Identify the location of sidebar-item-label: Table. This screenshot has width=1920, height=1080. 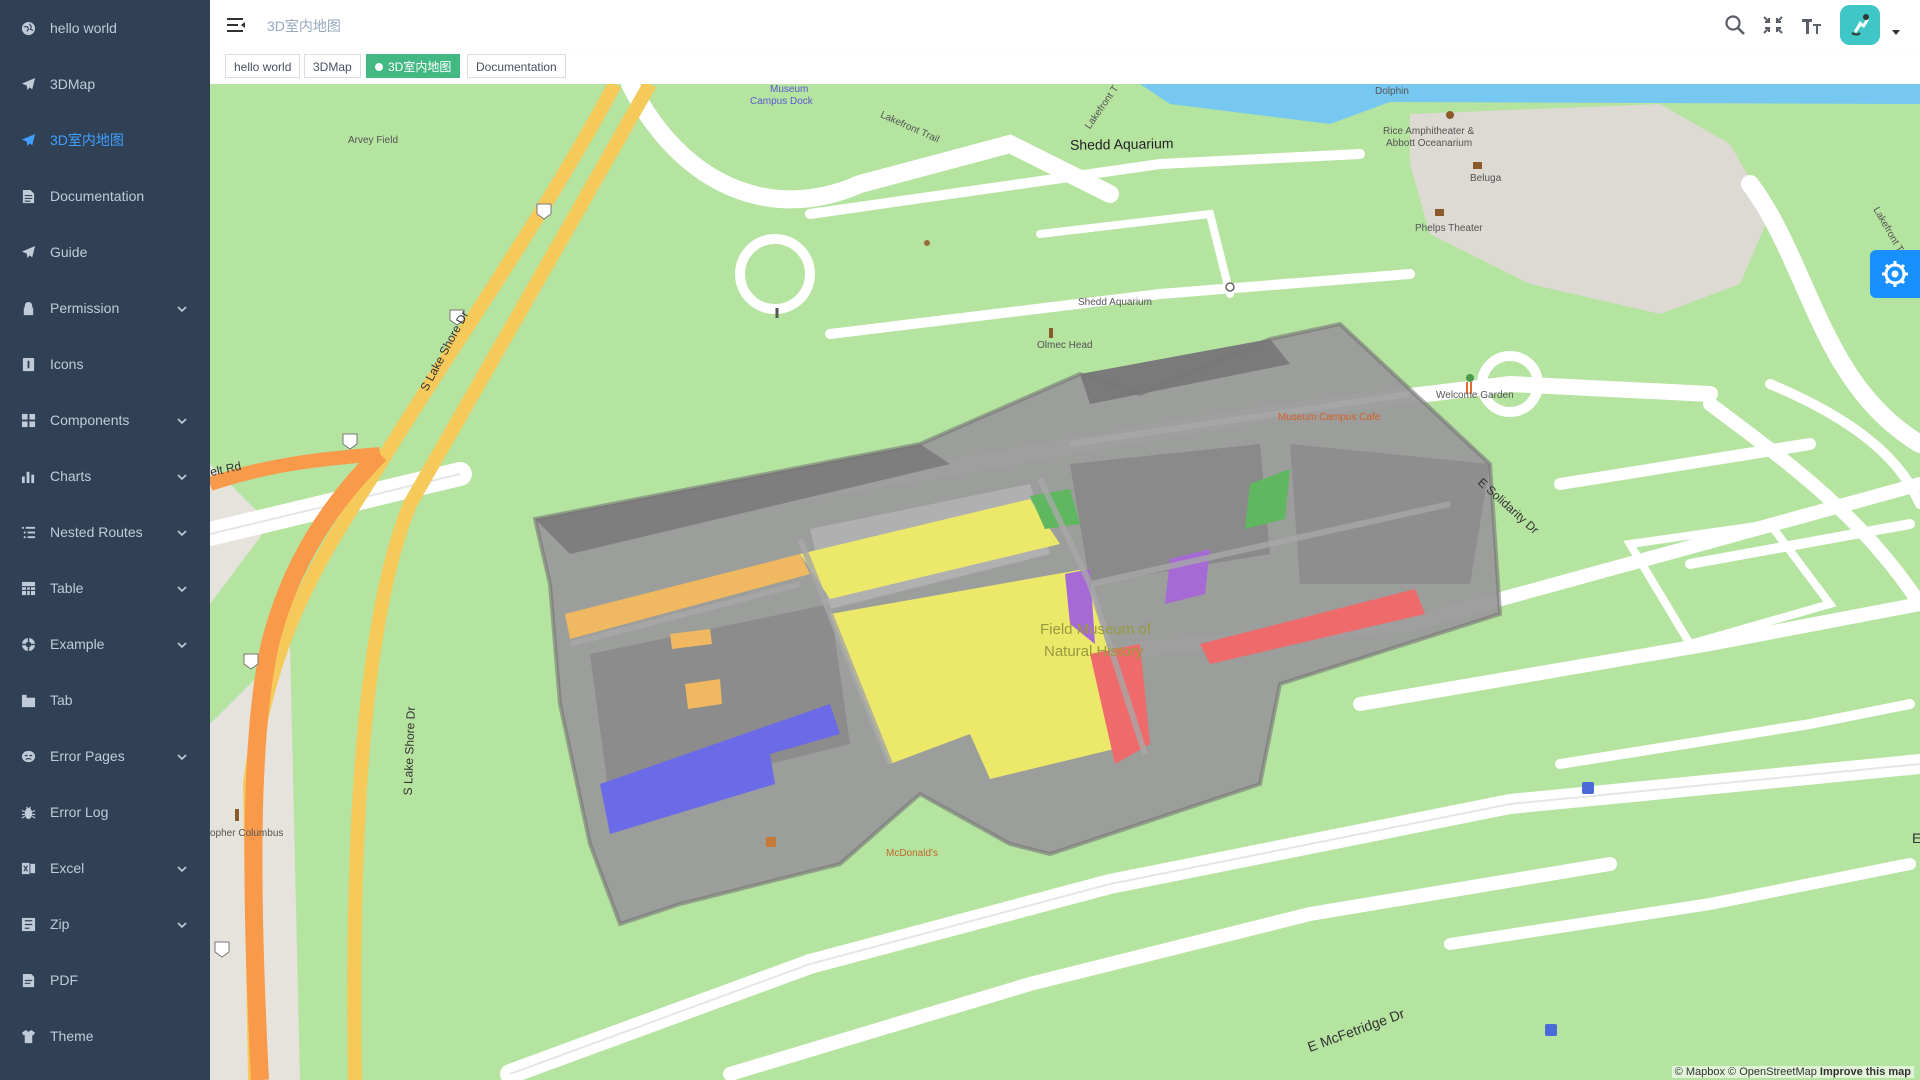
(67, 588).